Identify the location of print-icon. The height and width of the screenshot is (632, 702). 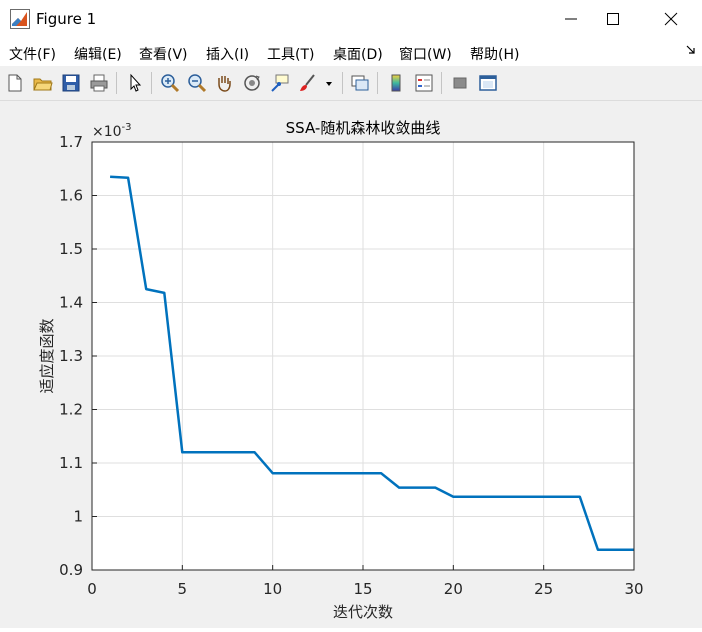
(99, 83).